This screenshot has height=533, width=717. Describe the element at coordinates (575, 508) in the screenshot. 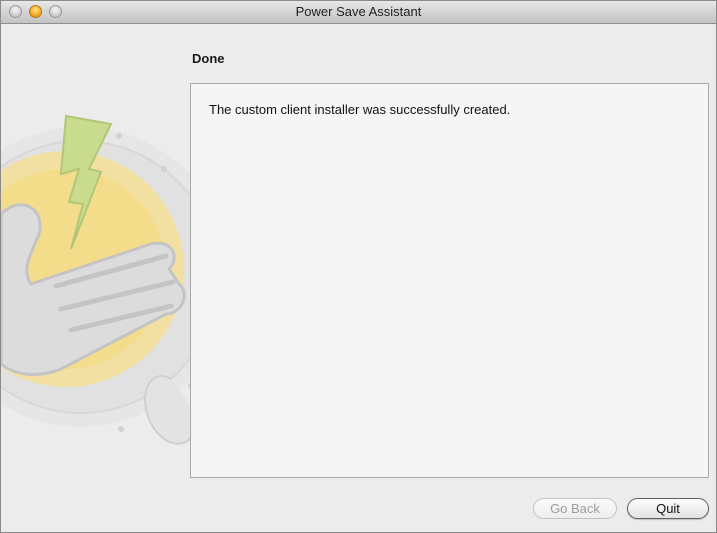

I see `go-back-button: Go Back` at that location.